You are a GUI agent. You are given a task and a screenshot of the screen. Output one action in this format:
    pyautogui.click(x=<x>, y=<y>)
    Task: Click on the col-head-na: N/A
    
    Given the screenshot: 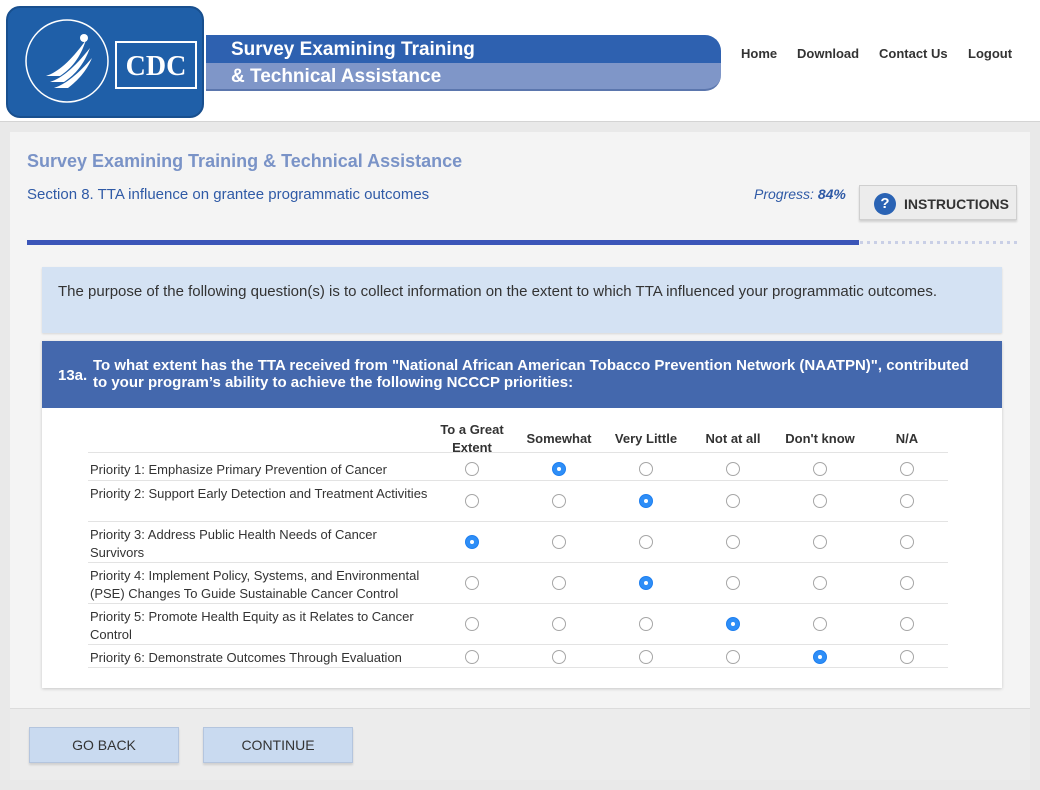 What is the action you would take?
    pyautogui.click(x=907, y=438)
    